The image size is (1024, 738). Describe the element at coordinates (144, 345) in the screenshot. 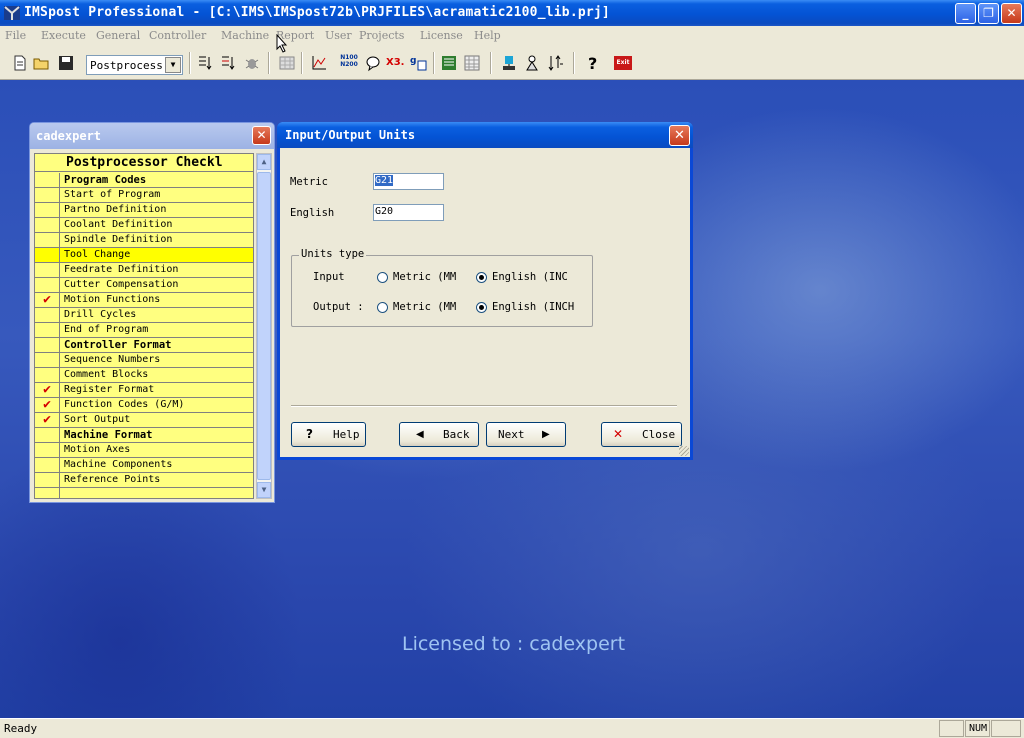

I see `checklist-row: Controller Format` at that location.